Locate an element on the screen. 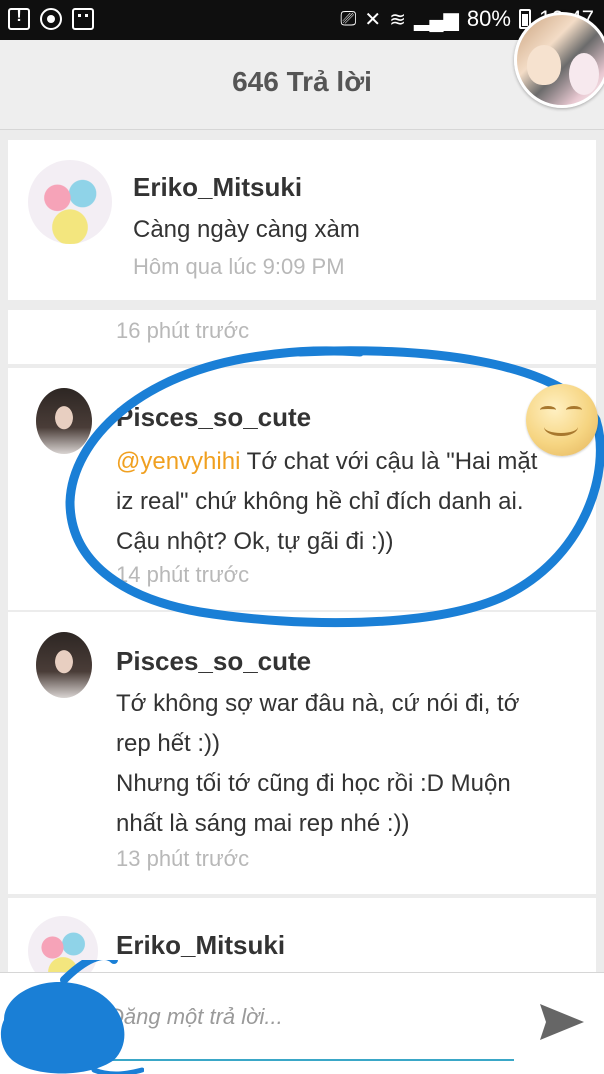 The width and height of the screenshot is (604, 1074). reply-time: 16 phút trước is located at coordinates (183, 330).